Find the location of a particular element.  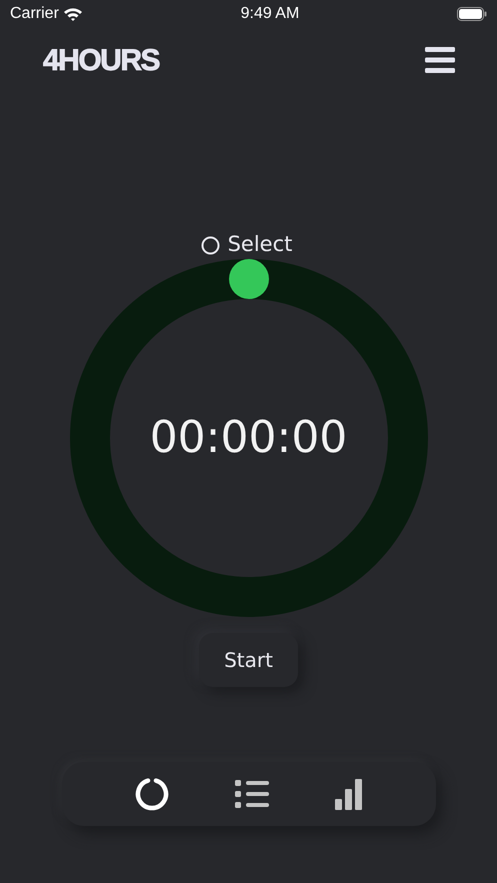

battery-icon is located at coordinates (472, 14).